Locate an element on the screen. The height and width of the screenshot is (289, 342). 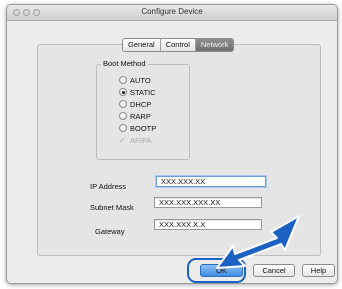
radio-label-rarp: RARP is located at coordinates (140, 116).